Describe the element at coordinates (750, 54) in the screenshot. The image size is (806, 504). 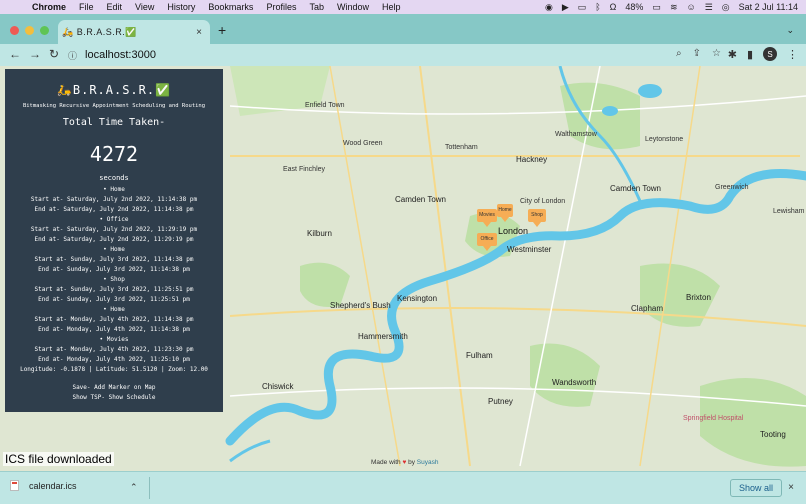
I see `side-panel-icon: ▮` at that location.